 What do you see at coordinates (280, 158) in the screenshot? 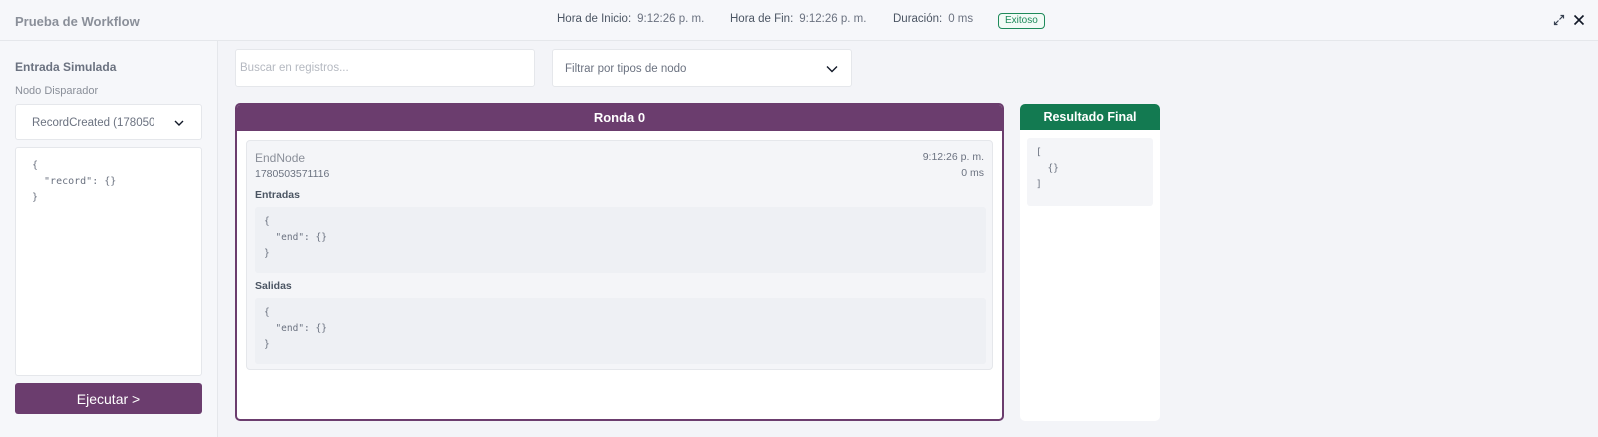
I see `node-name: EndNode` at bounding box center [280, 158].